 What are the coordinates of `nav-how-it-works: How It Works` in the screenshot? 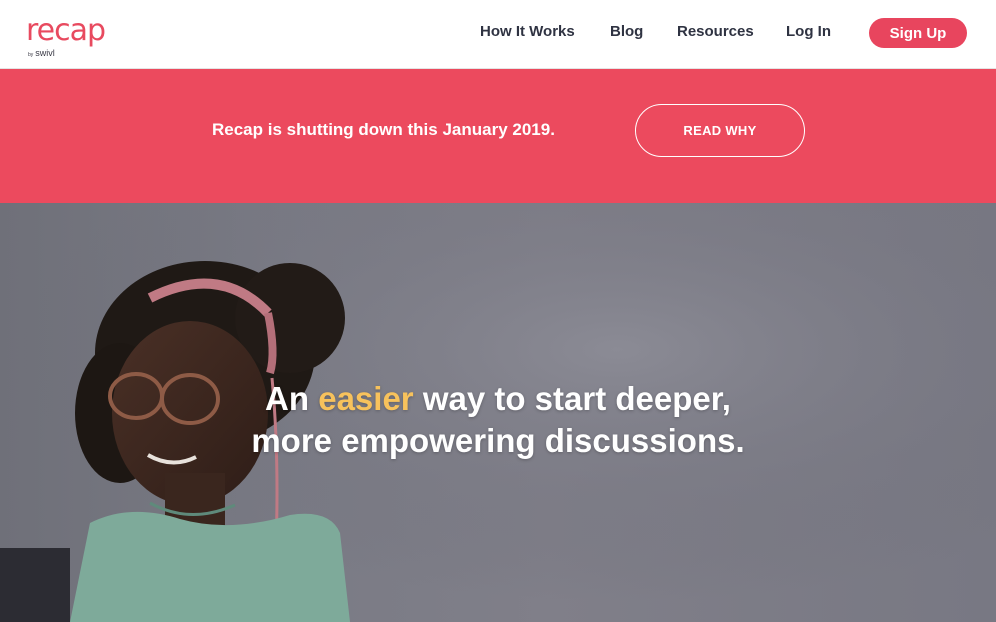 It's located at (527, 32).